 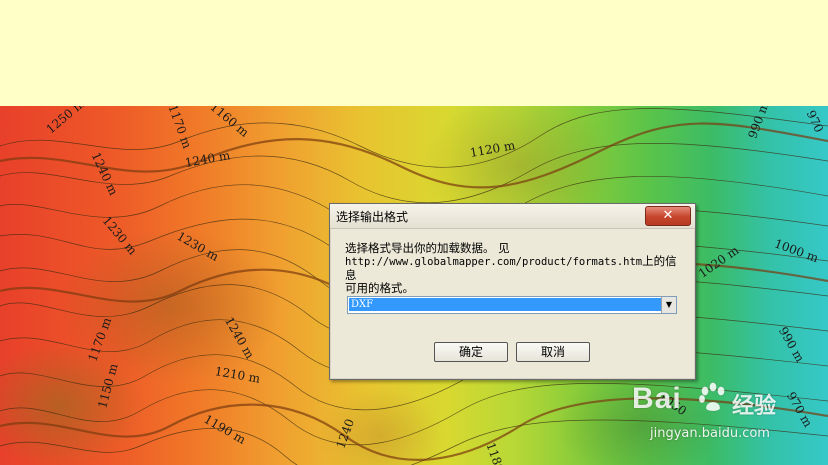 I want to click on close-icon: ✕, so click(x=668, y=215).